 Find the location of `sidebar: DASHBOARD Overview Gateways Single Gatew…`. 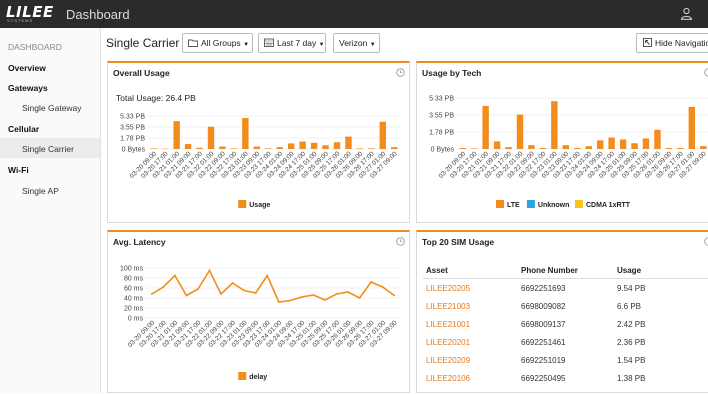

sidebar: DASHBOARD Overview Gateways Single Gatew… is located at coordinates (50, 210).